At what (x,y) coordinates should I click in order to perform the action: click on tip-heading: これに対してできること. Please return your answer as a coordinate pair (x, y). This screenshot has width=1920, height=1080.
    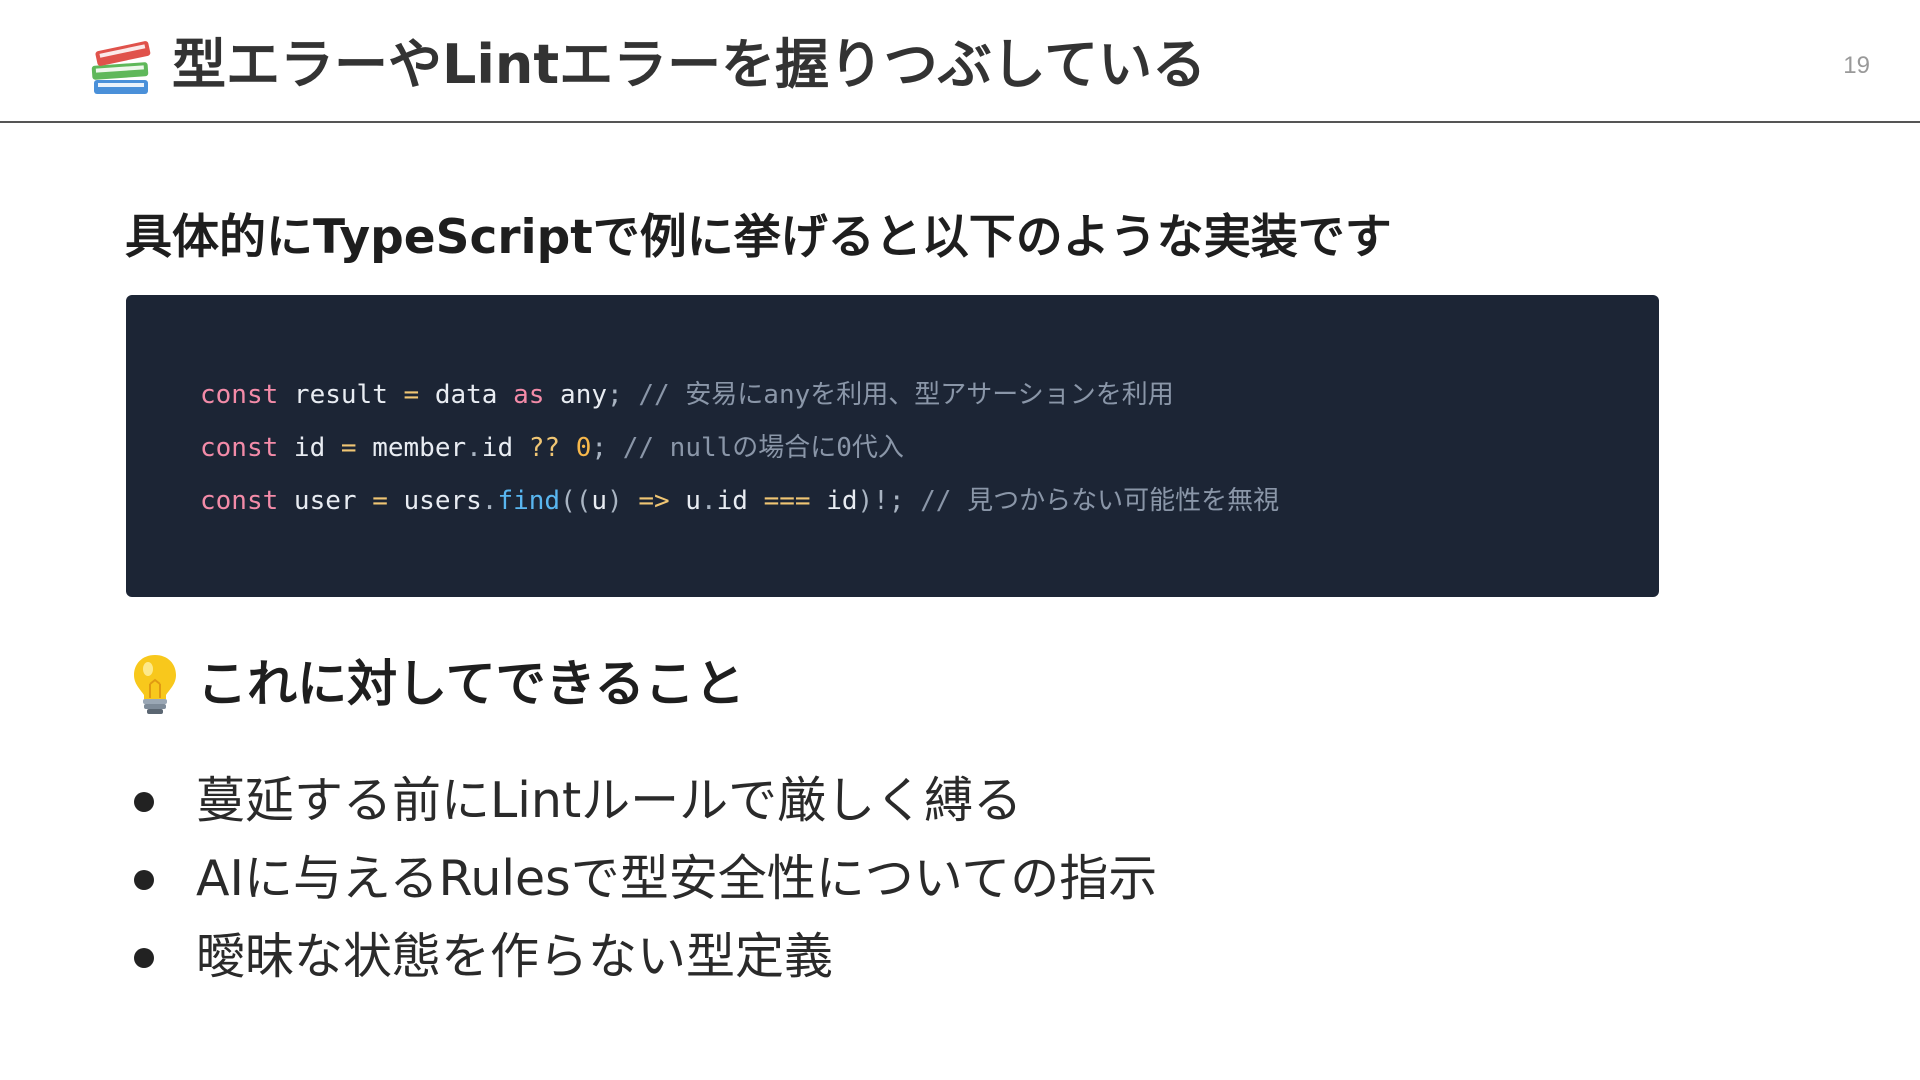
    Looking at the image, I should click on (471, 684).